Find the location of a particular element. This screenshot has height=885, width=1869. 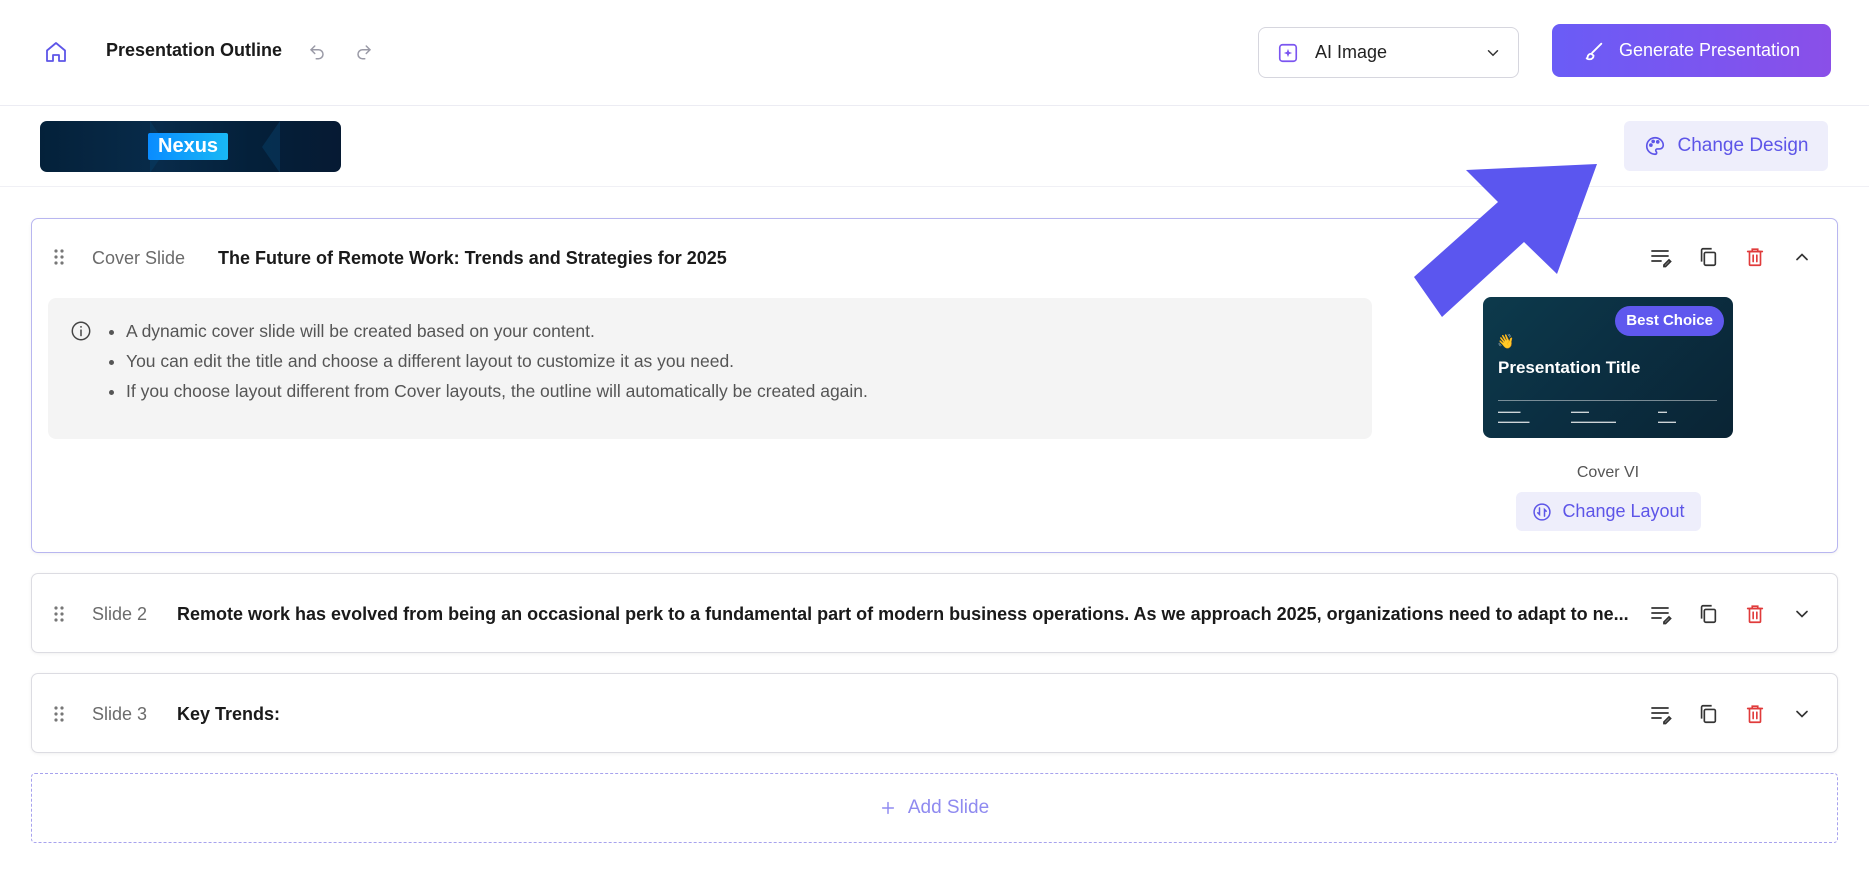

slide-label: Slide 3 is located at coordinates (120, 714).